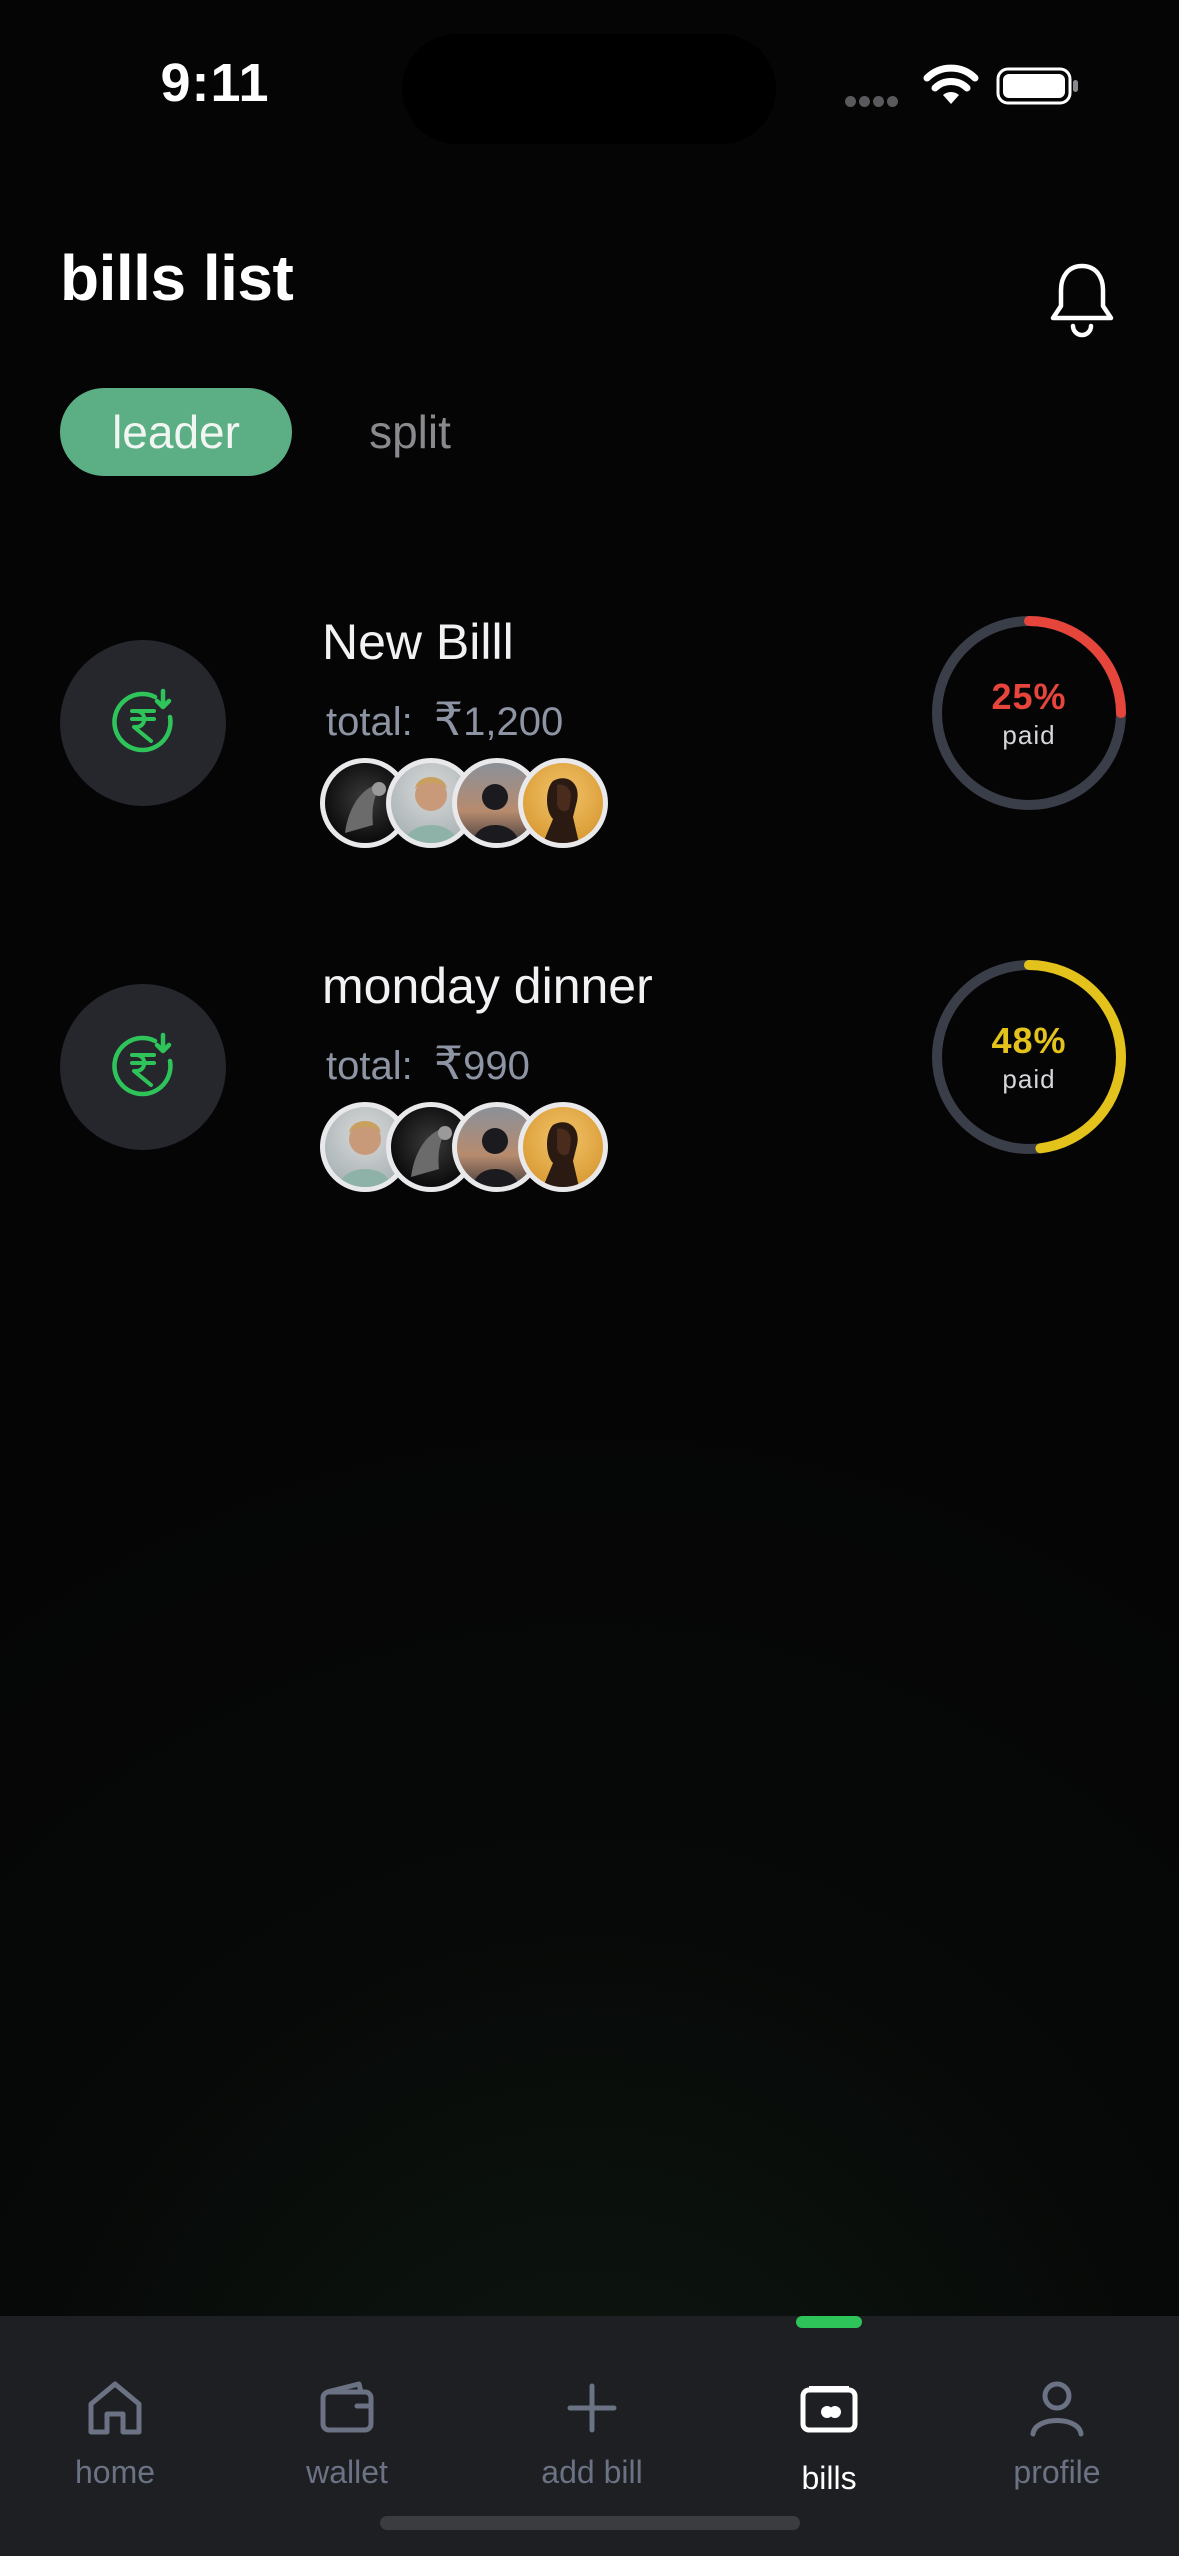 Image resolution: width=1179 pixels, height=2556 pixels. I want to click on wallet-icon, so click(347, 2407).